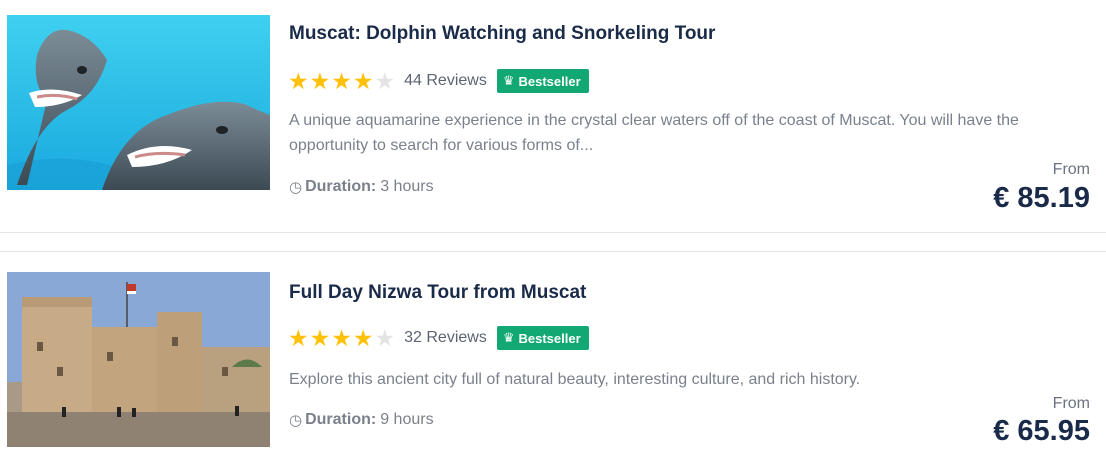  I want to click on tour-duration: ◷ Duration: 3 hours, so click(361, 187).